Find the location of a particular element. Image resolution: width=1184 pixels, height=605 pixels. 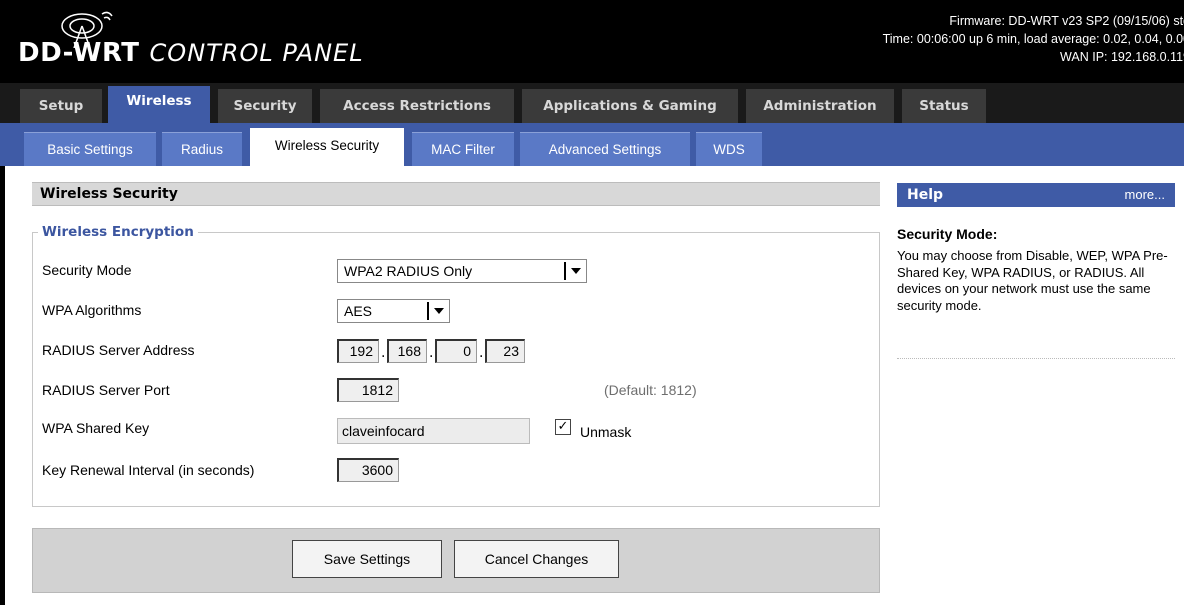

key-renewal-input: 3600 is located at coordinates (368, 470).